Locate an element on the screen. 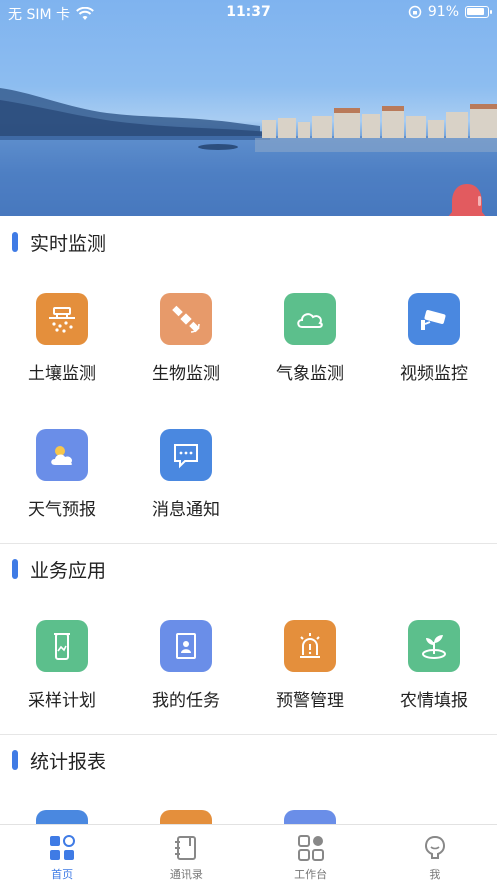 Image resolution: width=497 pixels, height=883 pixels. tab-contacts: 通讯录 is located at coordinates (186, 854).